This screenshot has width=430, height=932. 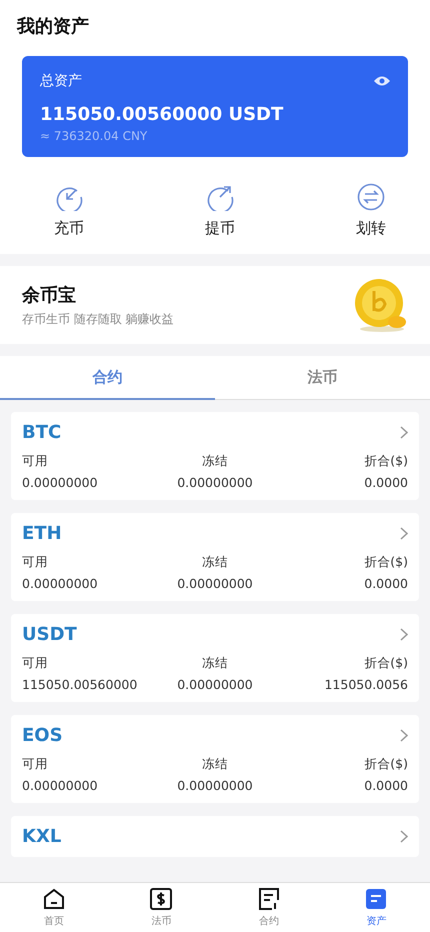 What do you see at coordinates (42, 735) in the screenshot?
I see `coin-name: EOS` at bounding box center [42, 735].